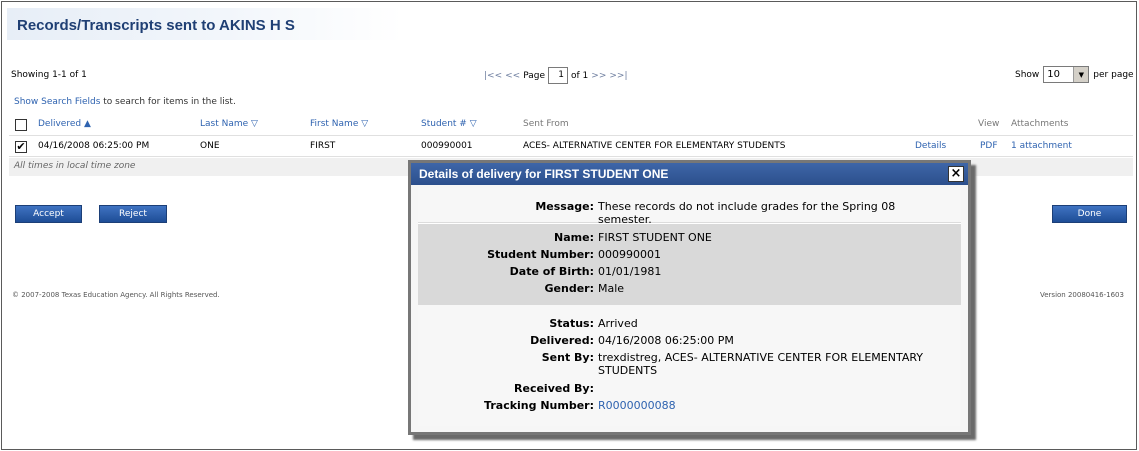  I want to click on dob-label: Date of Birth:, so click(551, 271).